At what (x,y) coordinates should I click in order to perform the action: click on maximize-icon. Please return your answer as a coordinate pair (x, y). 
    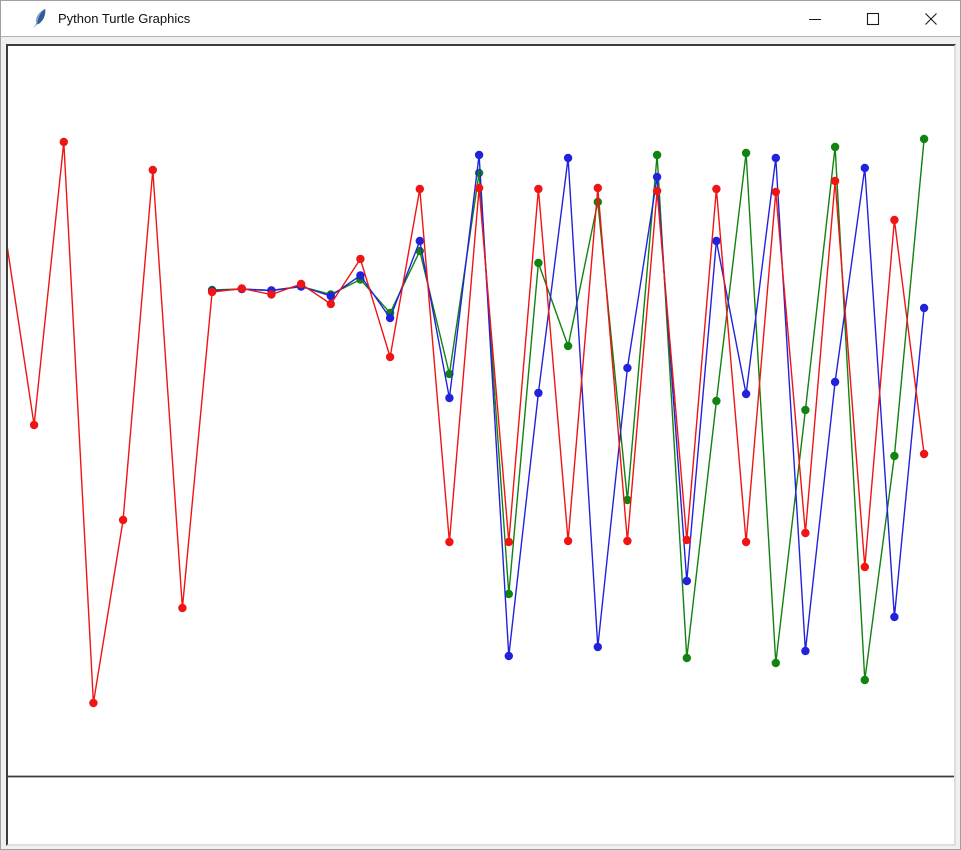
    Looking at the image, I should click on (873, 18).